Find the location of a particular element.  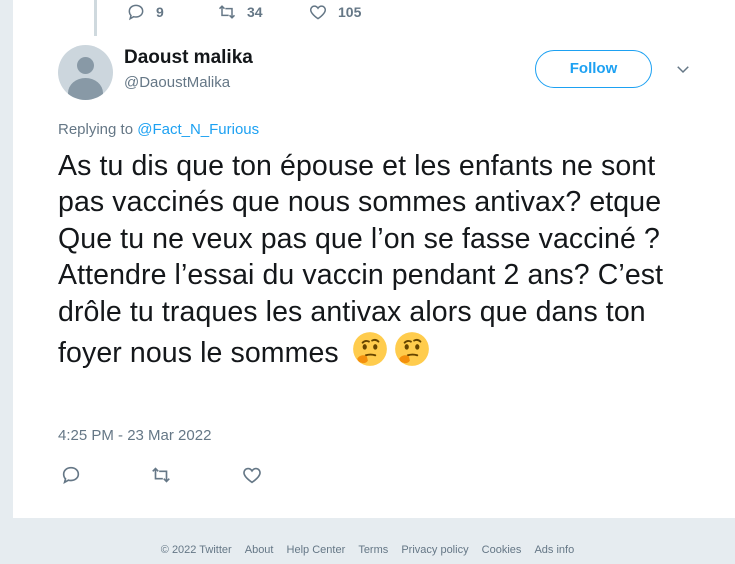

prev-reply-count: 9 is located at coordinates (160, 12).